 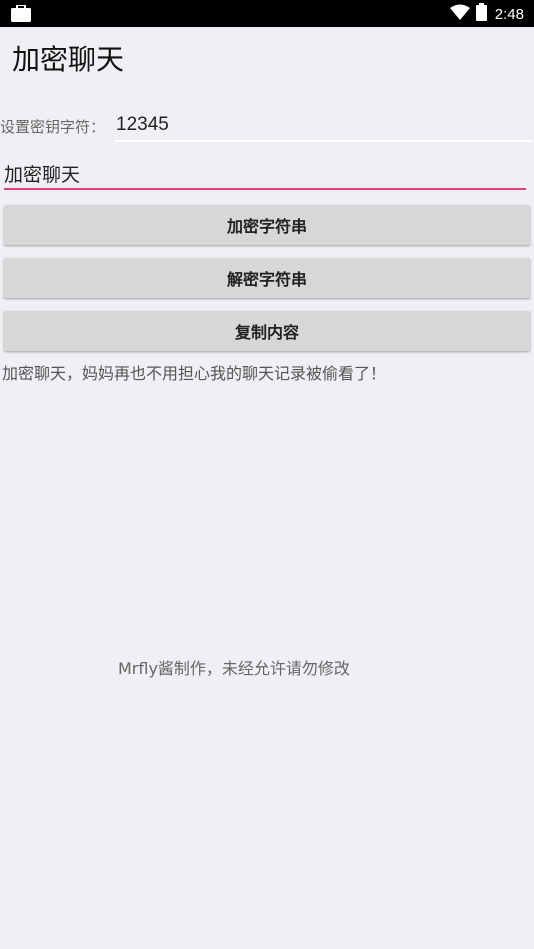 What do you see at coordinates (234, 668) in the screenshot?
I see `footer-text: Mrfly酱制作，未经允许请勿修改` at bounding box center [234, 668].